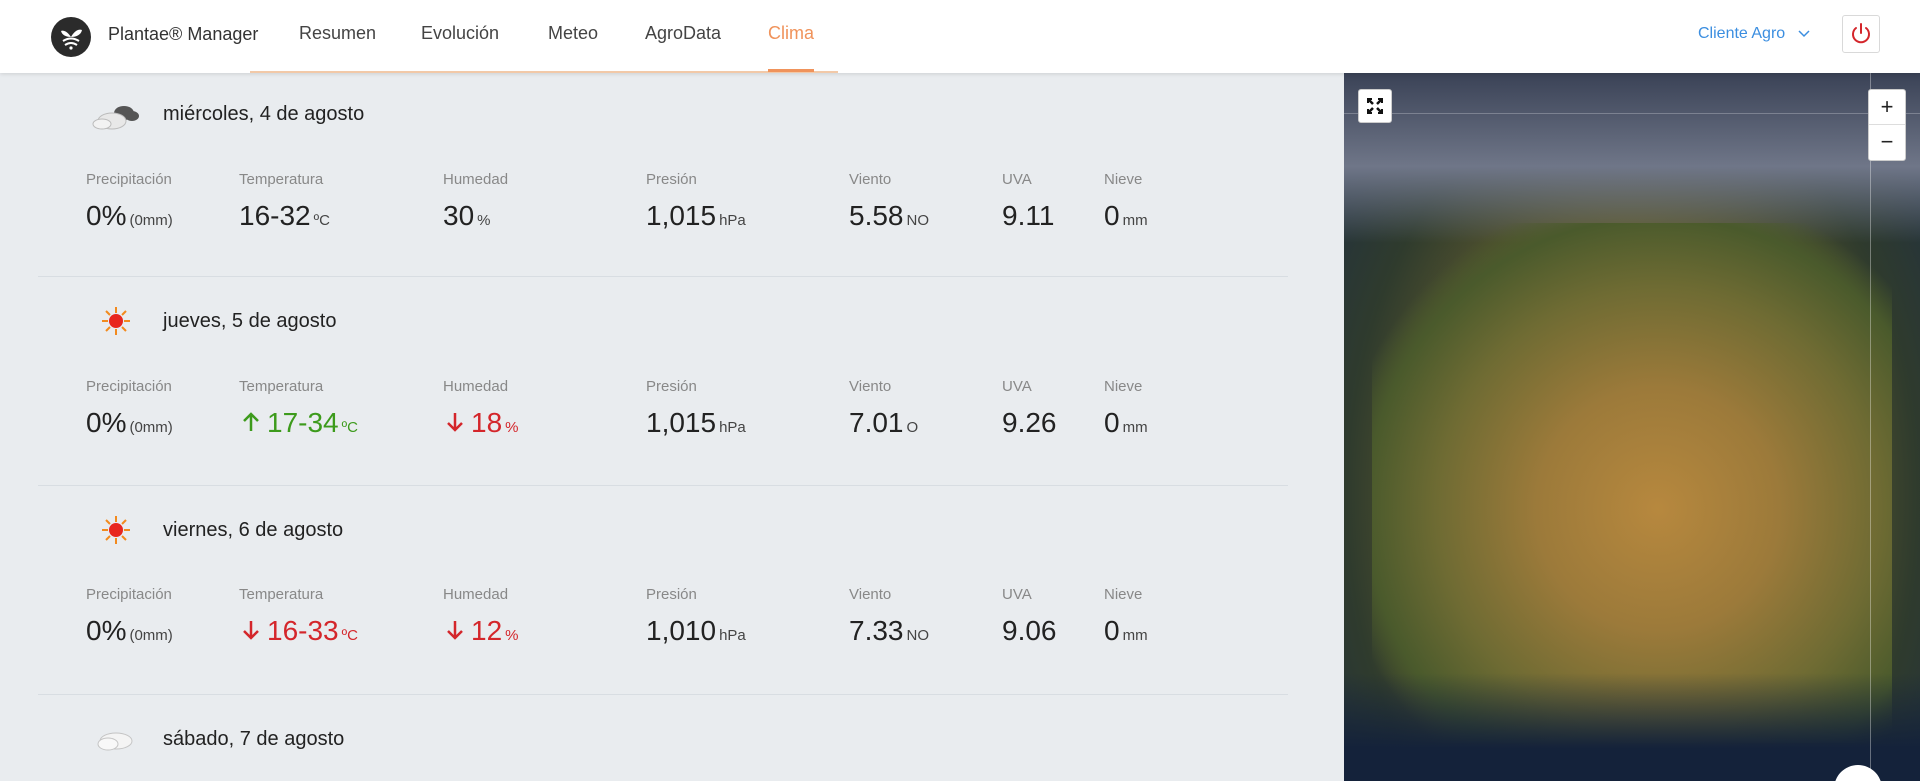 The image size is (1920, 781). Describe the element at coordinates (303, 422) in the screenshot. I see `temperature-value: 17-34` at that location.